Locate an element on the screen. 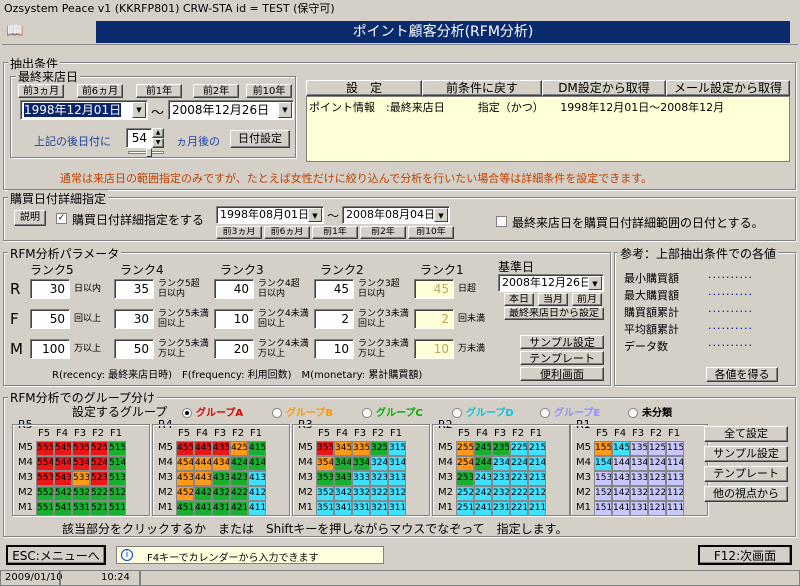  rfm-cell: 231 is located at coordinates (501, 508).